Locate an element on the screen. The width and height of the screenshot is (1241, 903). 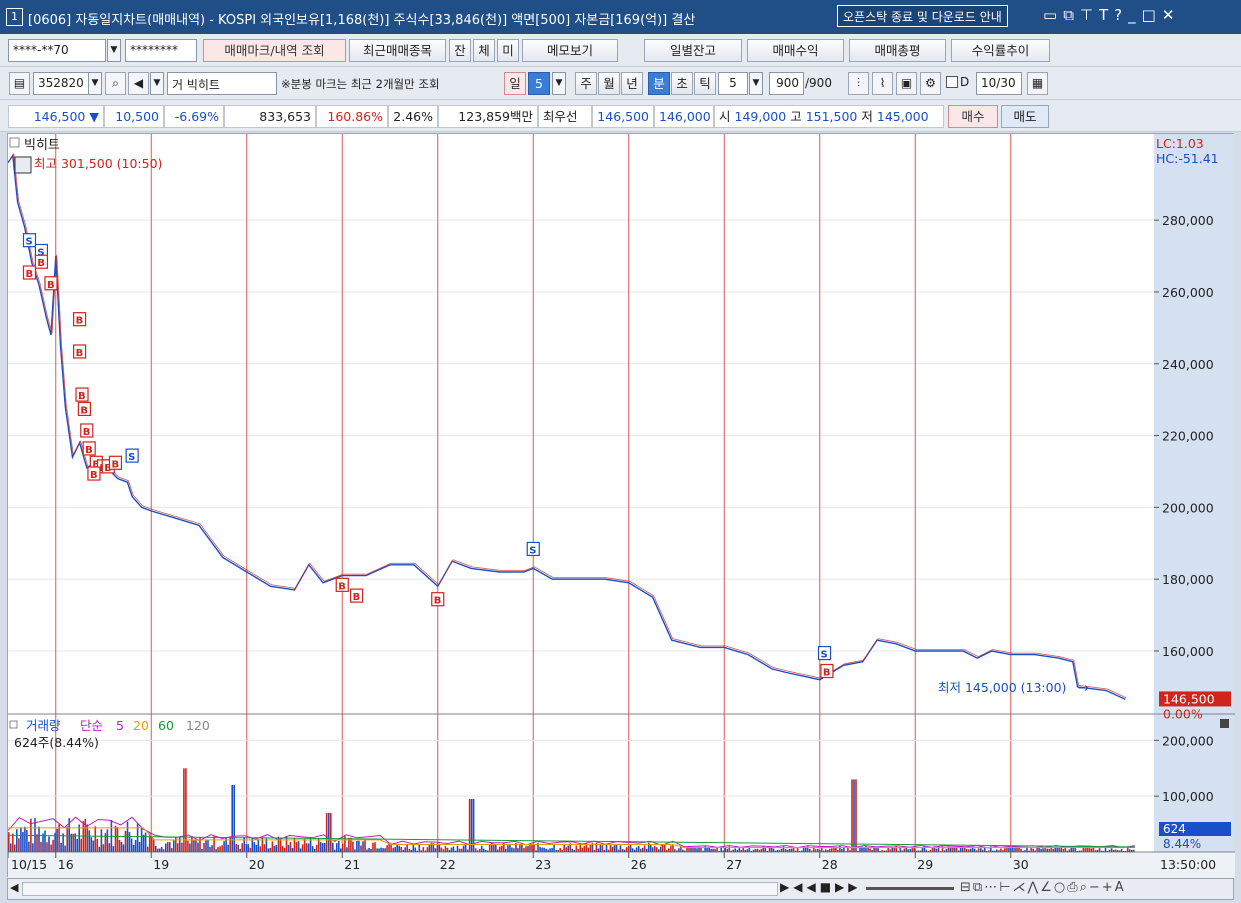
buy-button: 매수 is located at coordinates (973, 116).